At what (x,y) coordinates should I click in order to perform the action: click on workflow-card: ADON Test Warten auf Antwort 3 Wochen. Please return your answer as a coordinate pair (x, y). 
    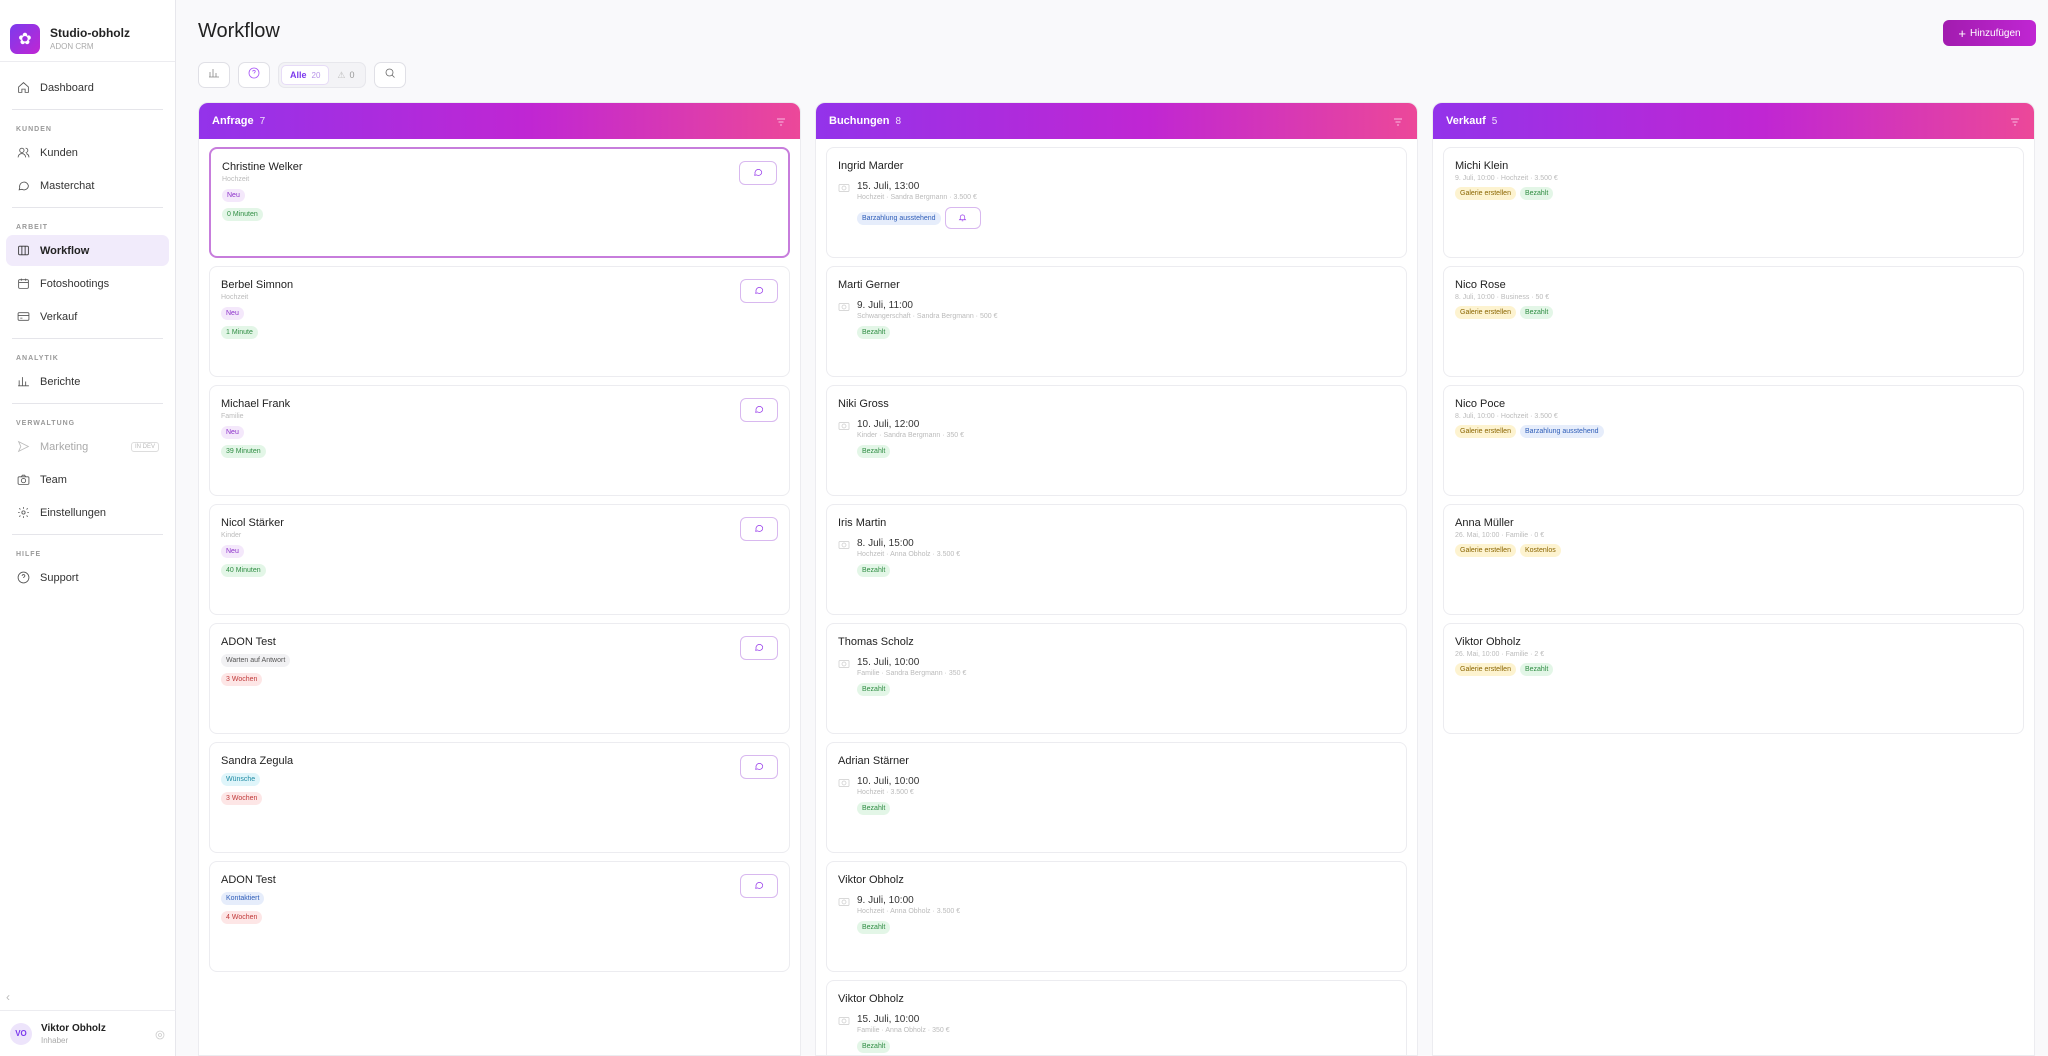
    Looking at the image, I should click on (499, 678).